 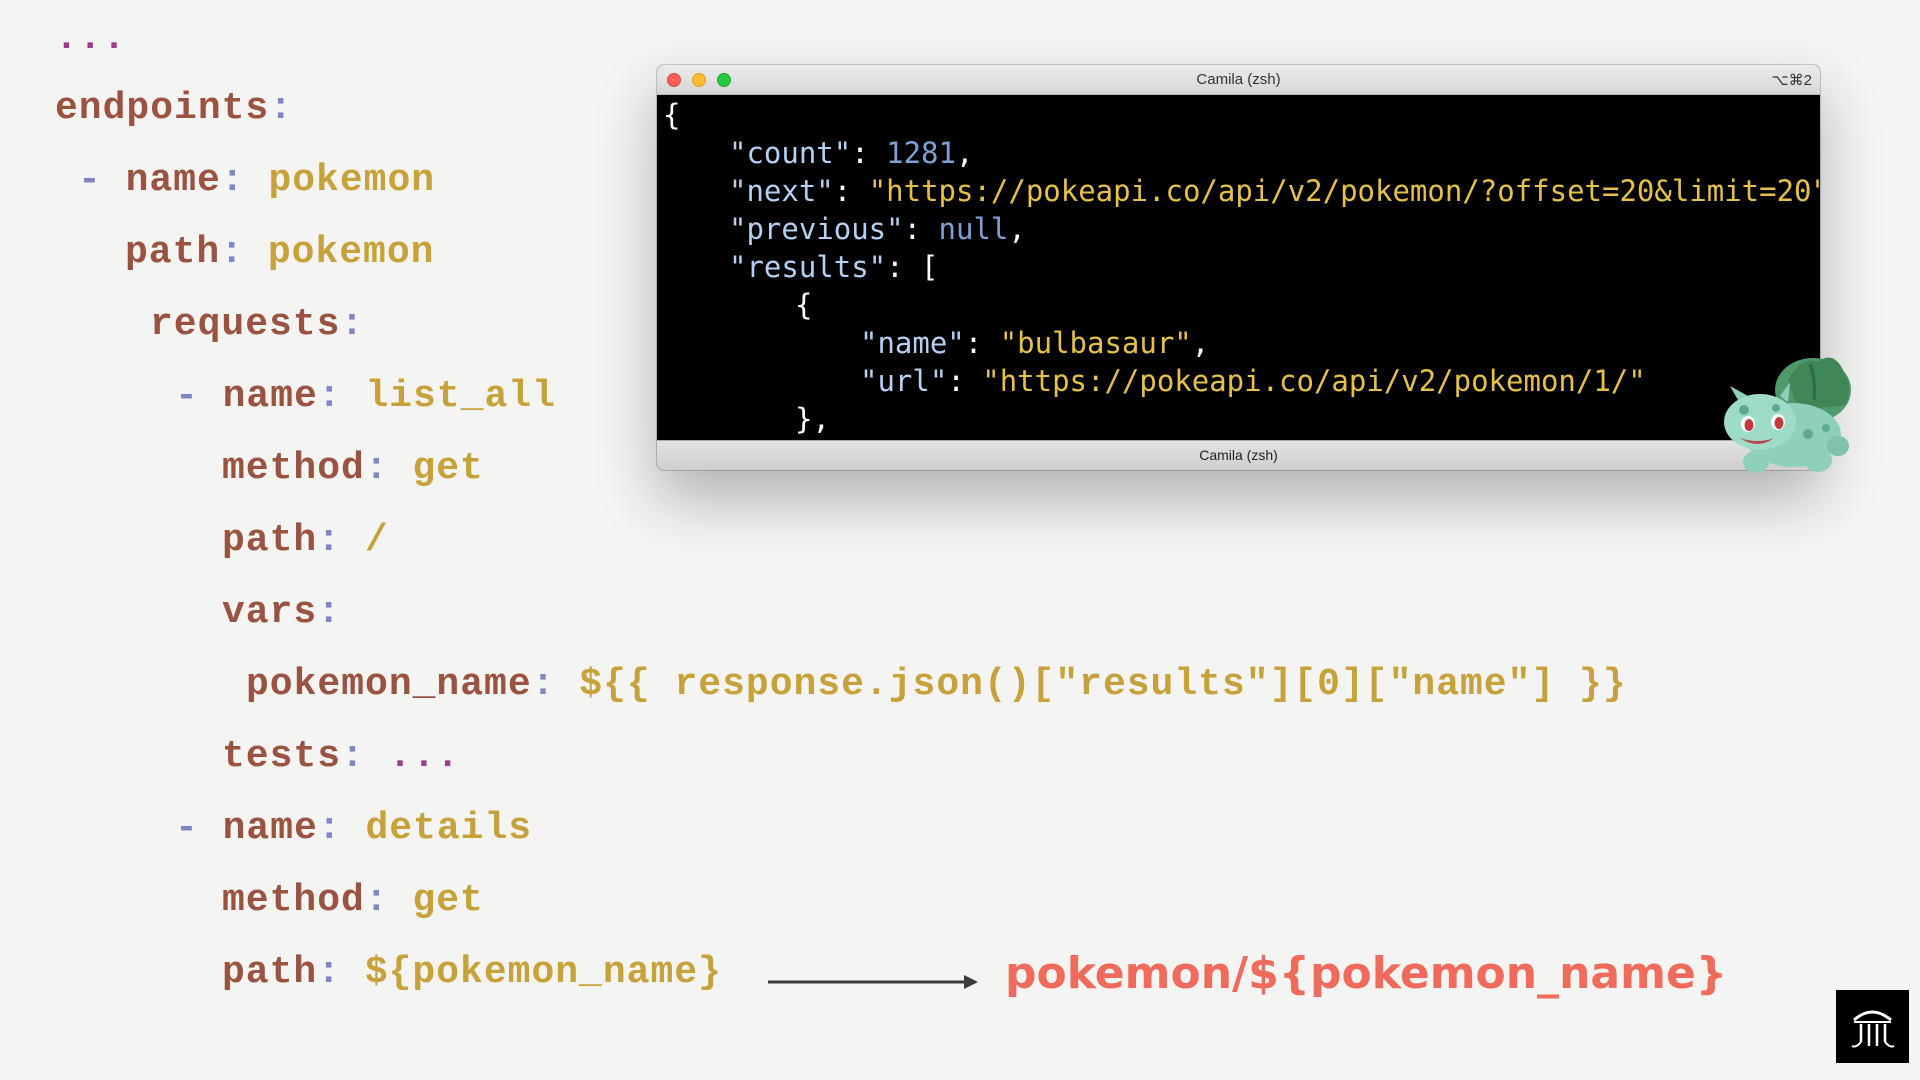 I want to click on yaml-line: - name: details, so click(x=353, y=829).